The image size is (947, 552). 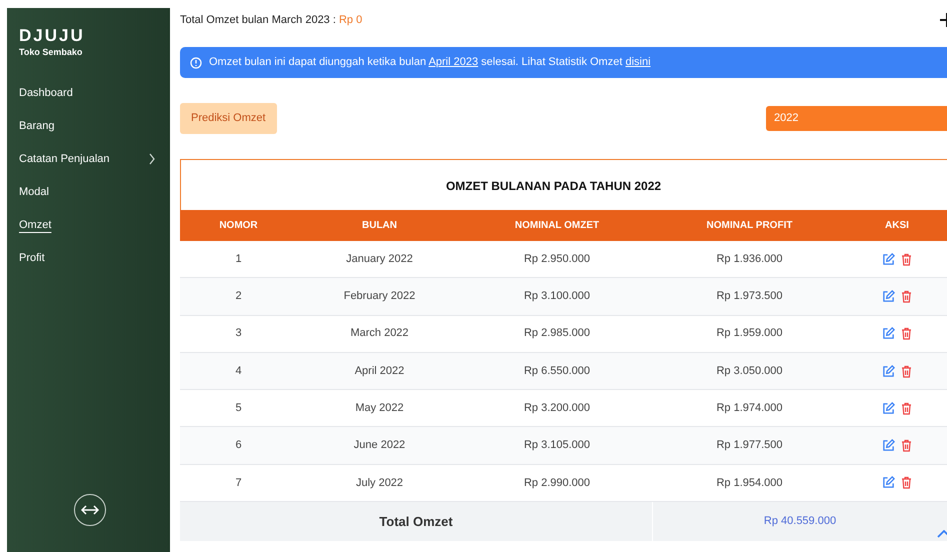 What do you see at coordinates (379, 483) in the screenshot?
I see `table-cell-text: July 2022` at bounding box center [379, 483].